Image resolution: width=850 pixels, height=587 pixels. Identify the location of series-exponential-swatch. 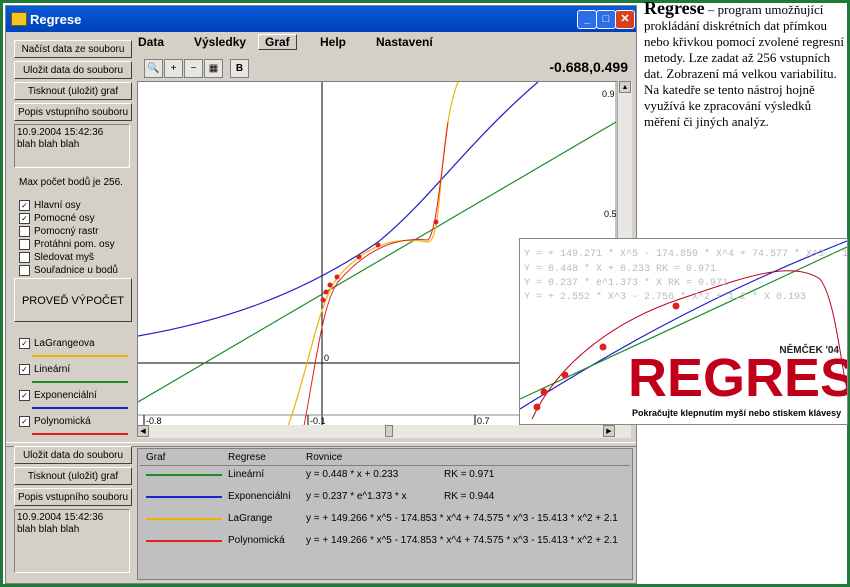
(80, 408).